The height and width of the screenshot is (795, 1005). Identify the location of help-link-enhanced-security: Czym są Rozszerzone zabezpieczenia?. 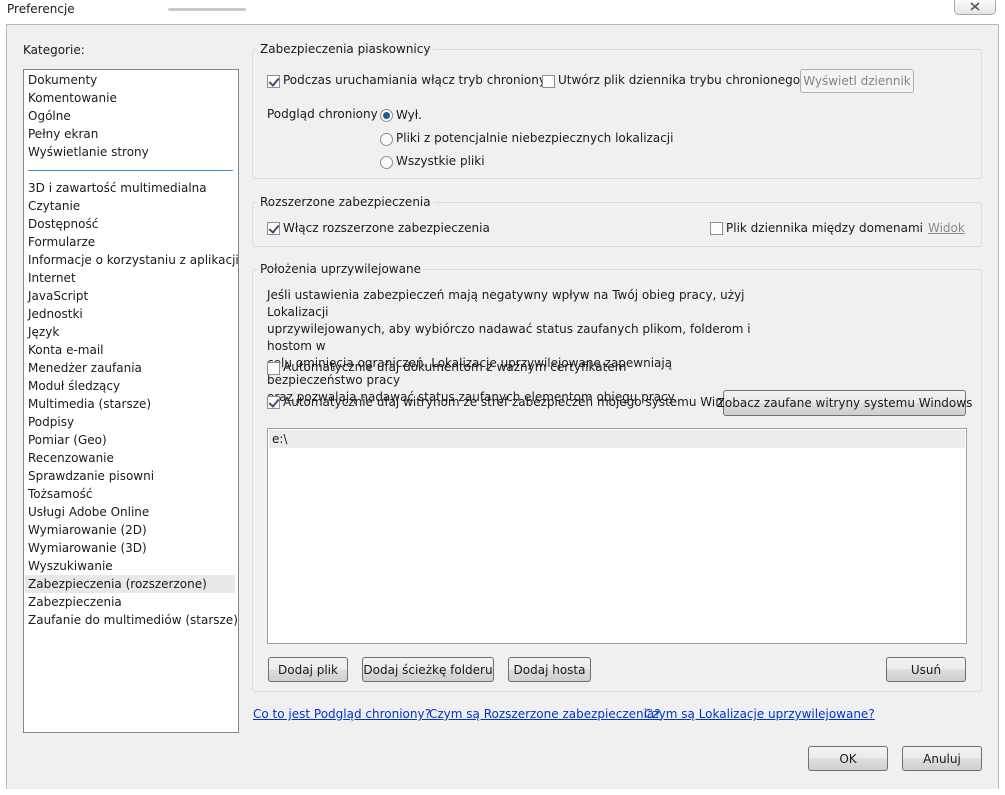
(545, 714).